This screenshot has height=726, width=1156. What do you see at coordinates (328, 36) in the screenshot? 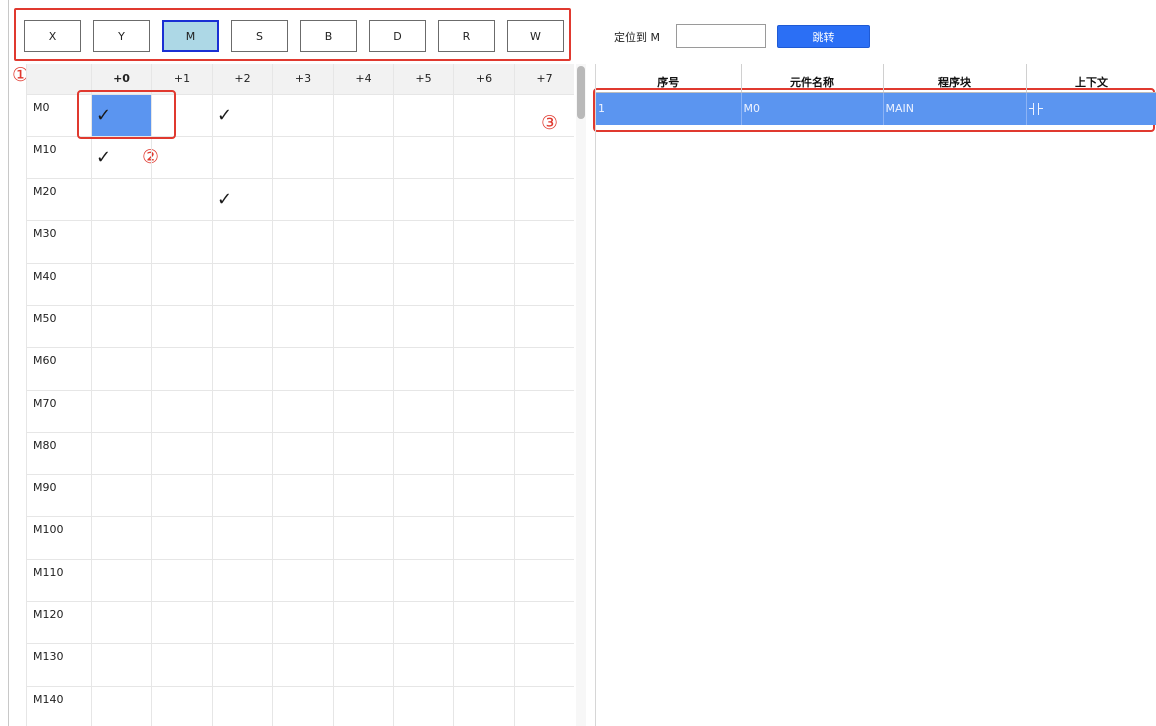
I see `type-button-b: B` at bounding box center [328, 36].